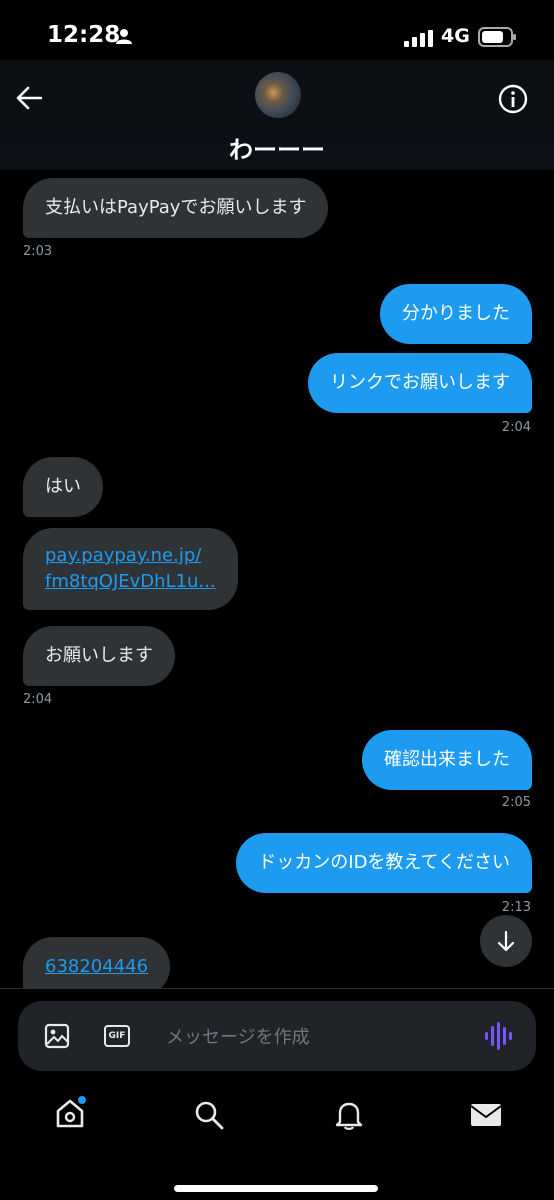 Image resolution: width=554 pixels, height=1200 pixels. I want to click on message-input, so click(316, 1037).